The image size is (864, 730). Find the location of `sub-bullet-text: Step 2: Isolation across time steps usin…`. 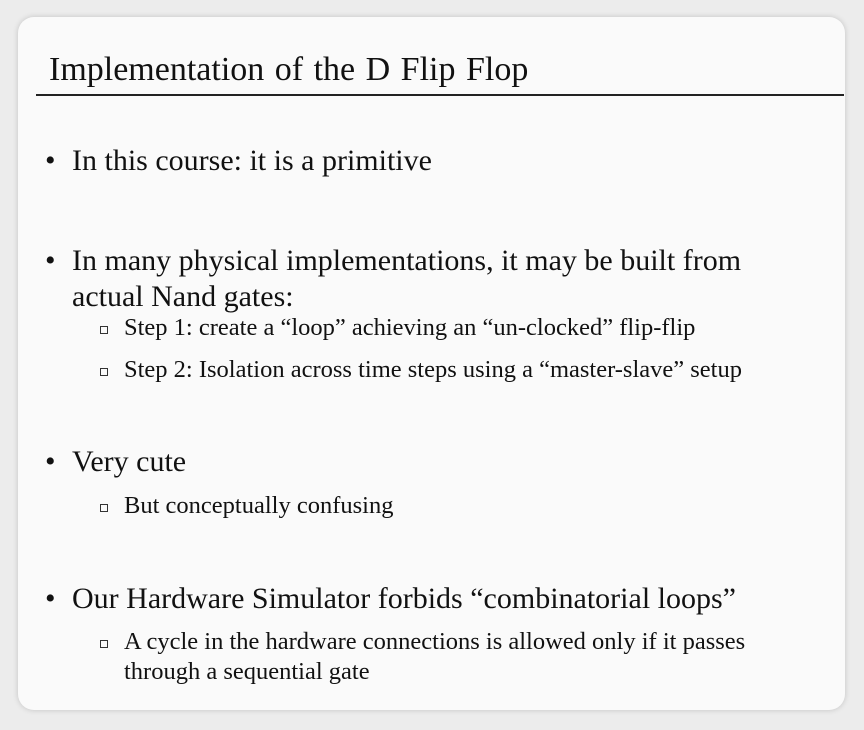

sub-bullet-text: Step 2: Isolation across time steps usin… is located at coordinates (433, 370).